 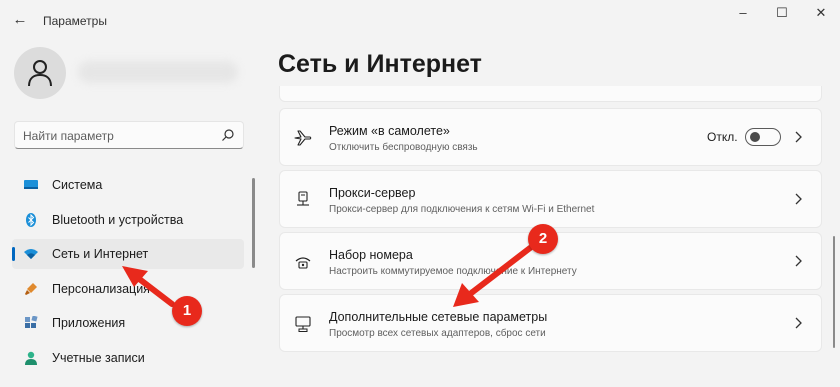 What do you see at coordinates (543, 239) in the screenshot?
I see `annotation-badge-2: 2` at bounding box center [543, 239].